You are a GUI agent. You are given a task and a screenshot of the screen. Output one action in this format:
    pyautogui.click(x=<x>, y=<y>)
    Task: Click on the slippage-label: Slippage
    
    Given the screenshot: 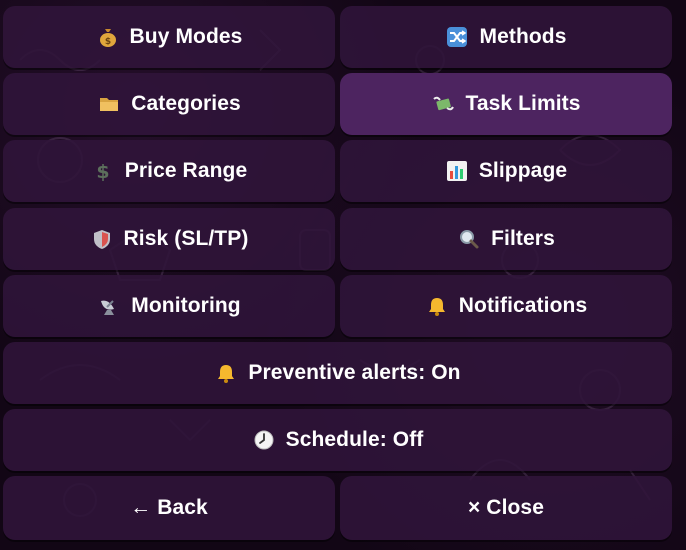 What is the action you would take?
    pyautogui.click(x=523, y=170)
    